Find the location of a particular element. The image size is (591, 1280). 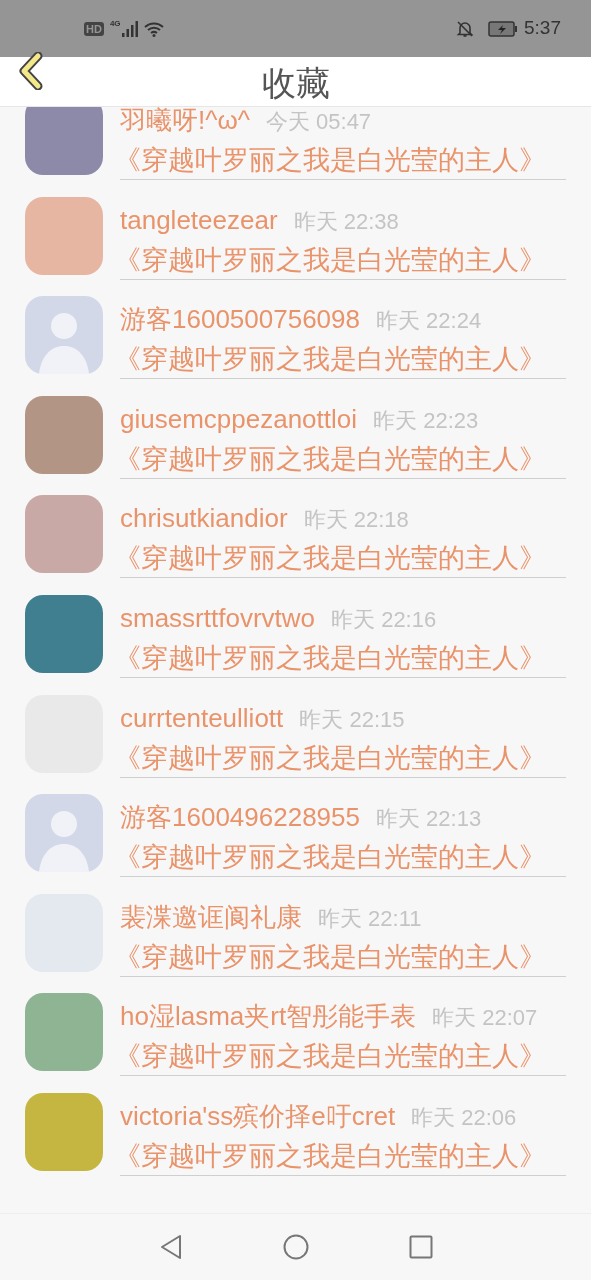

user-name: smassrttfovrvtwo is located at coordinates (218, 617).